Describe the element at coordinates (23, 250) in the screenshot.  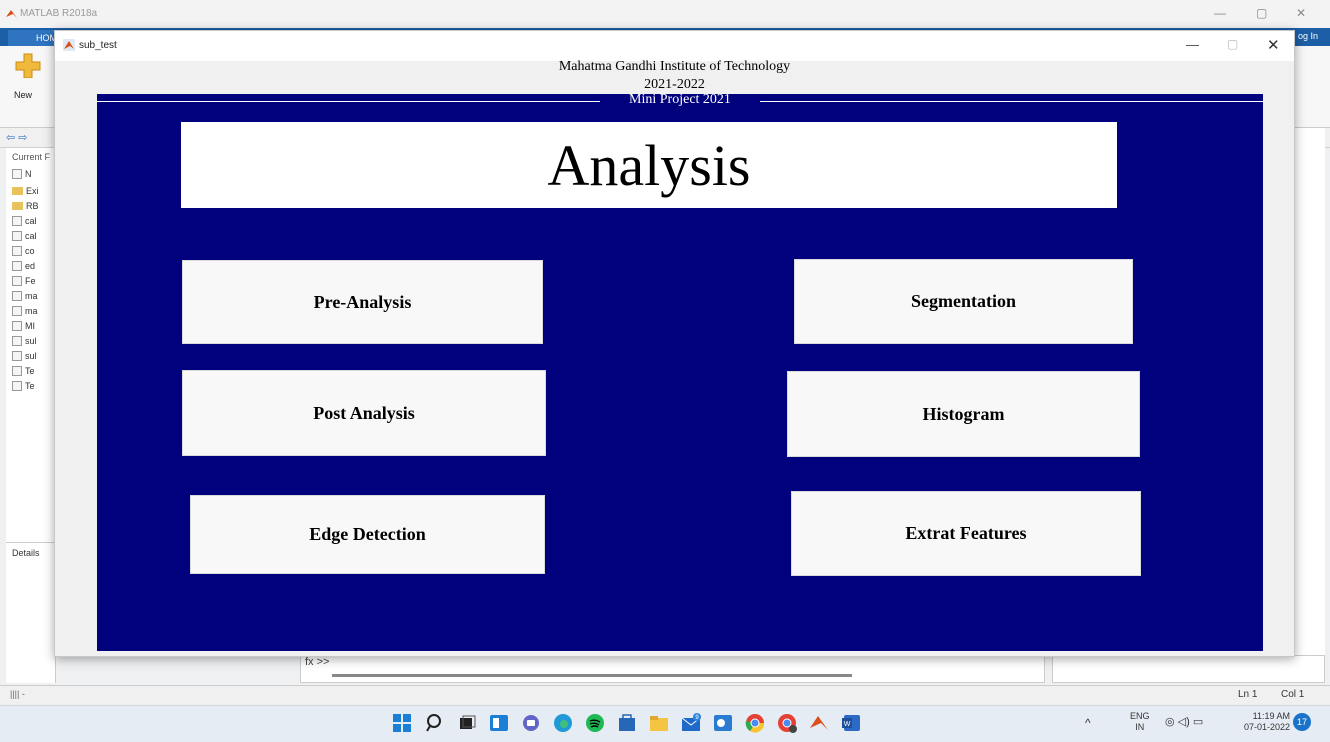
I see `list-item: co` at that location.